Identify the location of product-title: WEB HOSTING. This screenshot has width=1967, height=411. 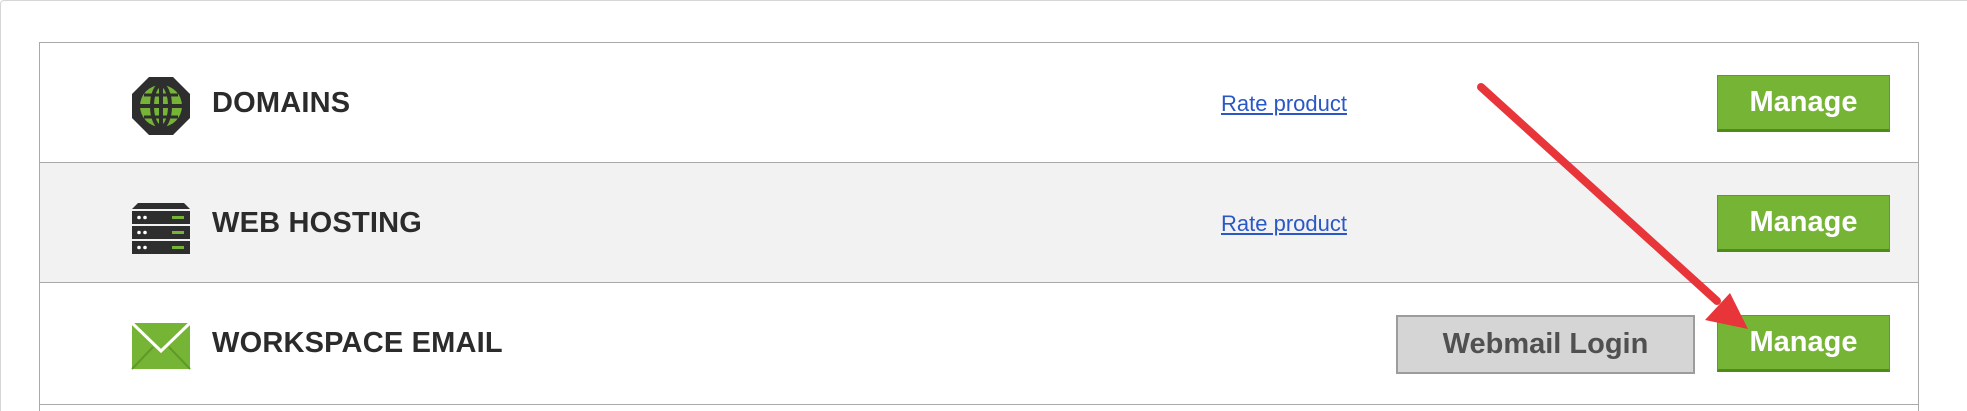
(317, 223).